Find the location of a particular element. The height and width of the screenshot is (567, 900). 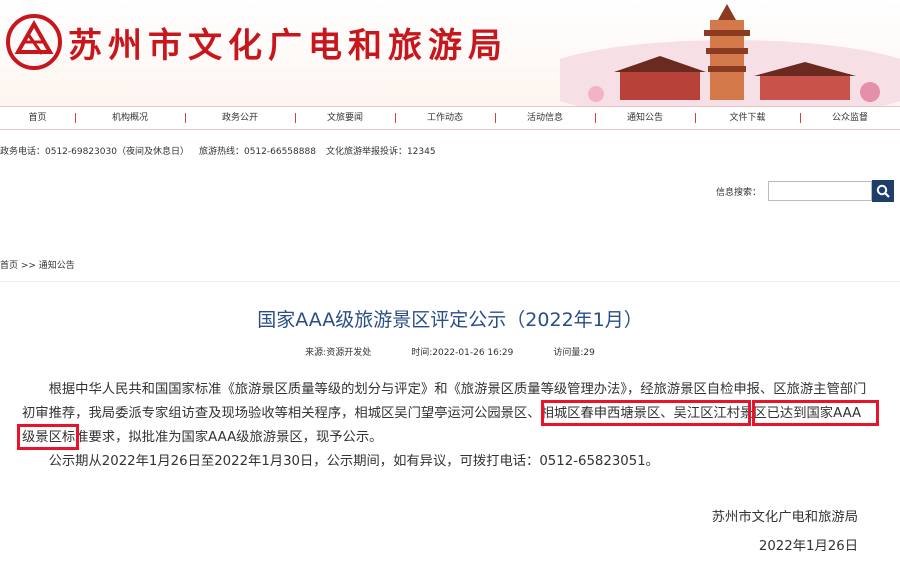

nav-work-updates: 工作动态 is located at coordinates (445, 118).